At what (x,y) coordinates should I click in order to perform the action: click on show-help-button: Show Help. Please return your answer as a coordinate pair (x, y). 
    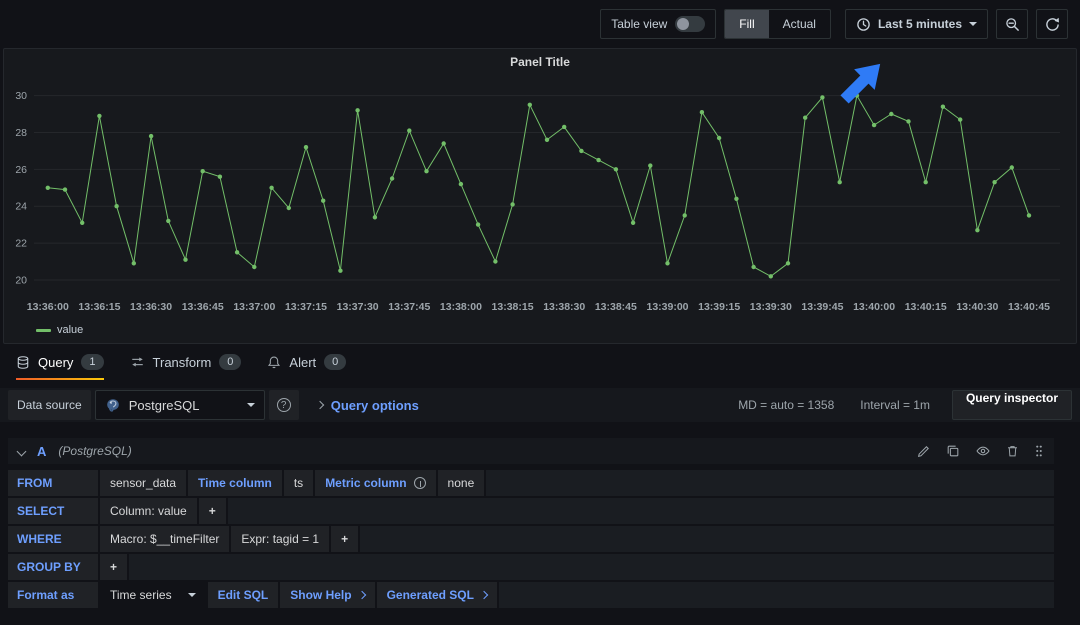
    Looking at the image, I should click on (327, 595).